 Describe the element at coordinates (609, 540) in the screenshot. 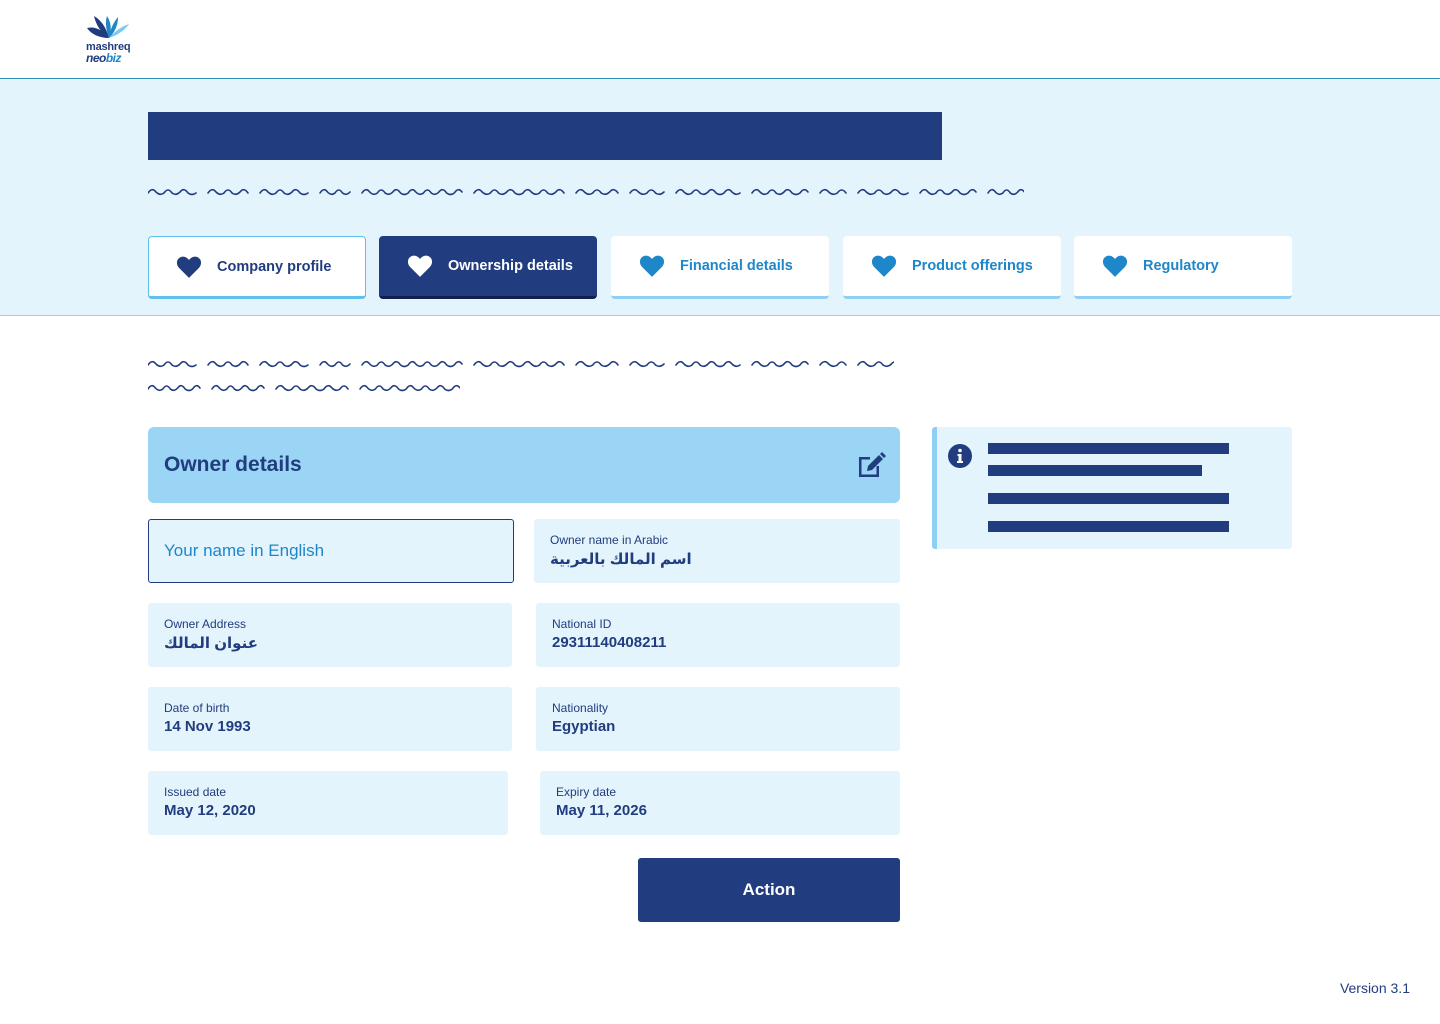

I see `field-label: Owner name in Arabic` at that location.